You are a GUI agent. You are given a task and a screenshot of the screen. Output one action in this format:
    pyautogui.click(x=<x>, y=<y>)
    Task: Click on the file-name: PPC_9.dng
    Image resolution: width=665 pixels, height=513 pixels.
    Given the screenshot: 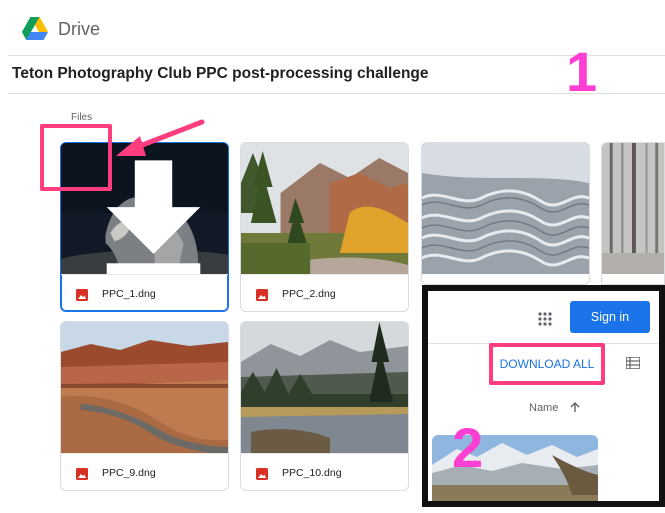 What is the action you would take?
    pyautogui.click(x=129, y=473)
    